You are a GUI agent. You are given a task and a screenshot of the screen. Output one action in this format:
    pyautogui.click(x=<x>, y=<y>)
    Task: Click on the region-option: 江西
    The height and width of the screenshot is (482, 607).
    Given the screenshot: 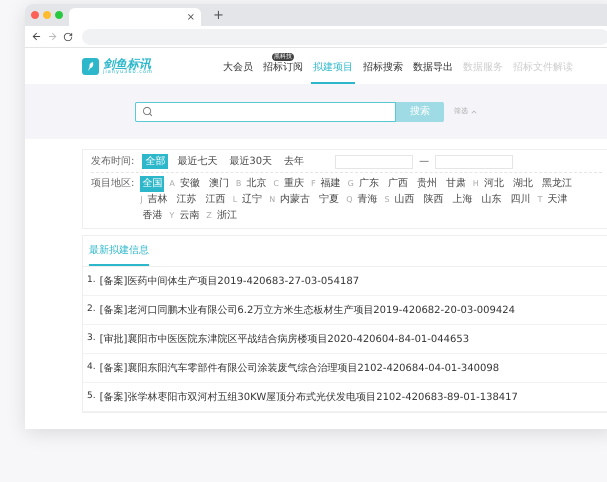 What is the action you would take?
    pyautogui.click(x=216, y=200)
    